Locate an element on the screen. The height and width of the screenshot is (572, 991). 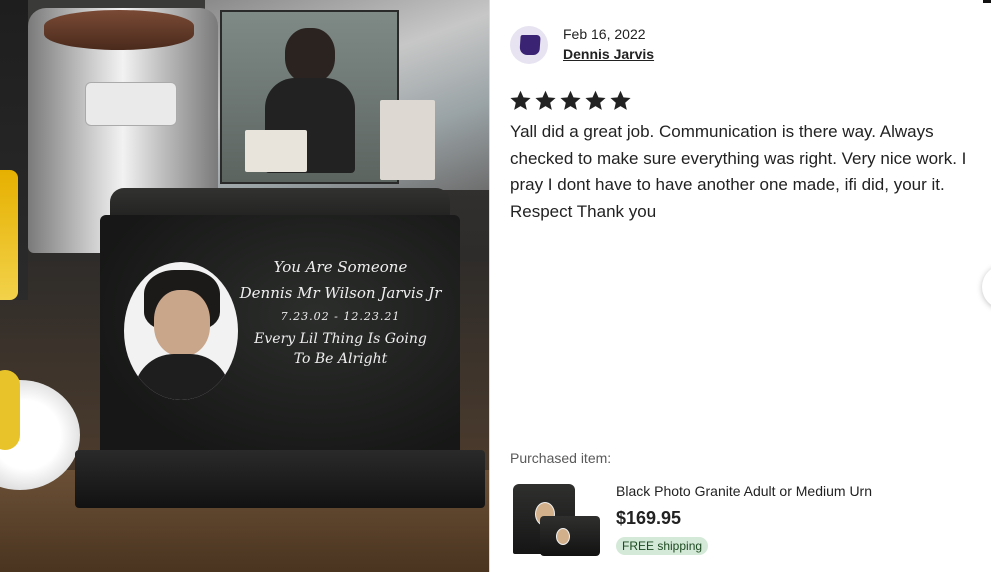
purchased-item-title: Black Photo Granite Adult or Medium Urn is located at coordinates (744, 491).